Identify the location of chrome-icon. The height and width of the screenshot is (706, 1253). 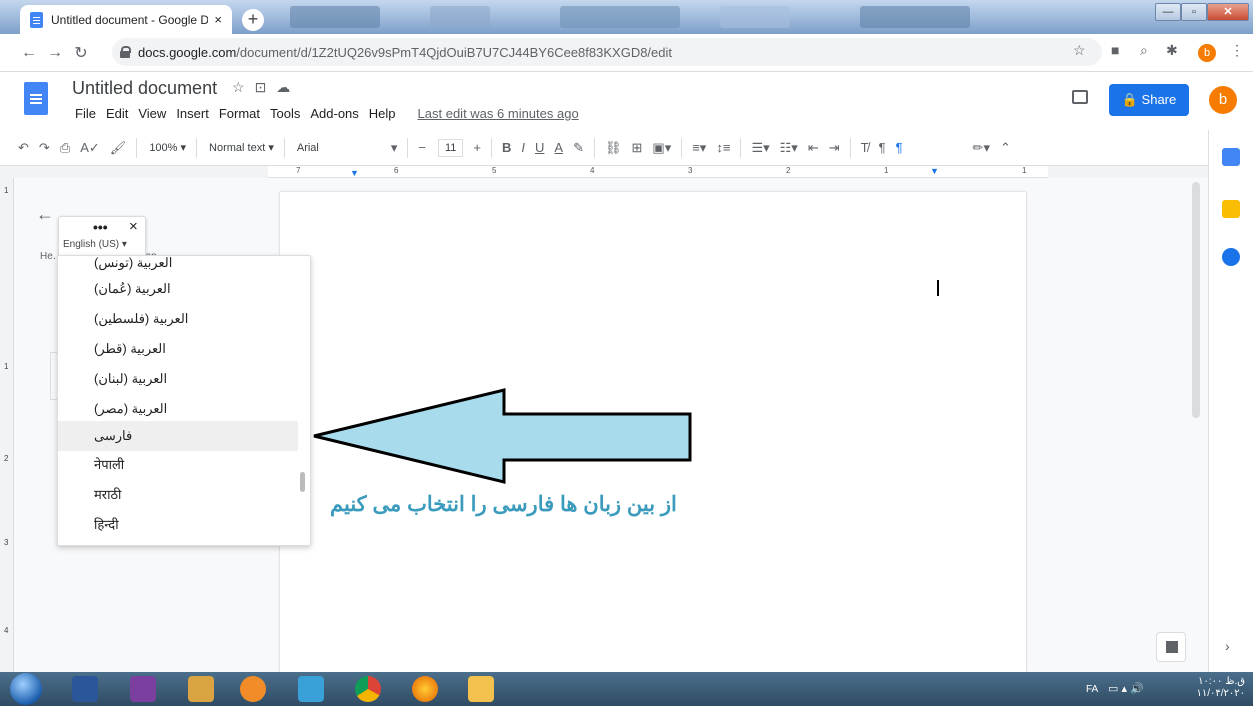
(368, 689).